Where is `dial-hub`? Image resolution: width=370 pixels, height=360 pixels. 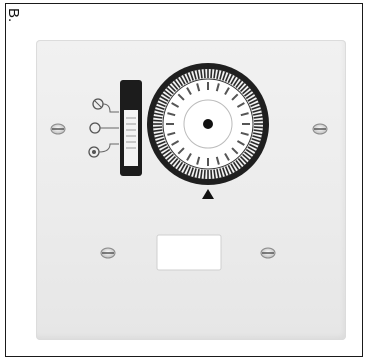
dial-hub is located at coordinates (208, 124).